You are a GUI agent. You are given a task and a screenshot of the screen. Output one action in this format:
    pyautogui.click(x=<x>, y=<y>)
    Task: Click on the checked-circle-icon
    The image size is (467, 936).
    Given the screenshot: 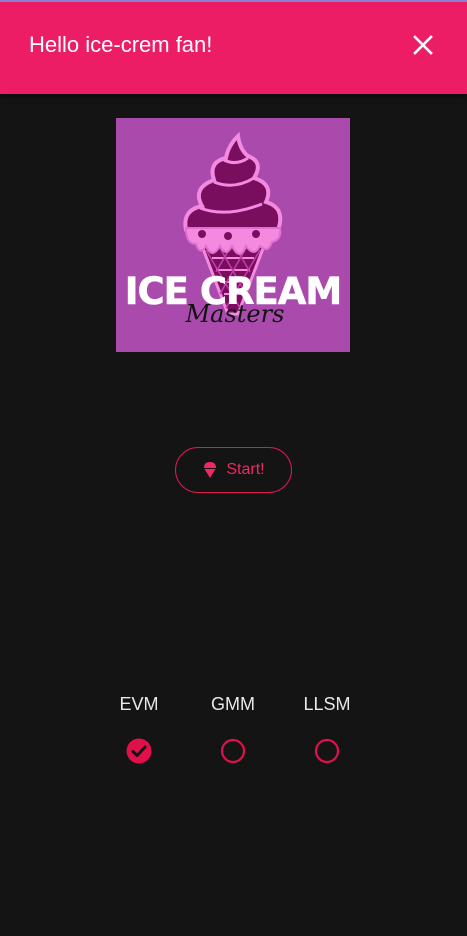 What is the action you would take?
    pyautogui.click(x=139, y=751)
    